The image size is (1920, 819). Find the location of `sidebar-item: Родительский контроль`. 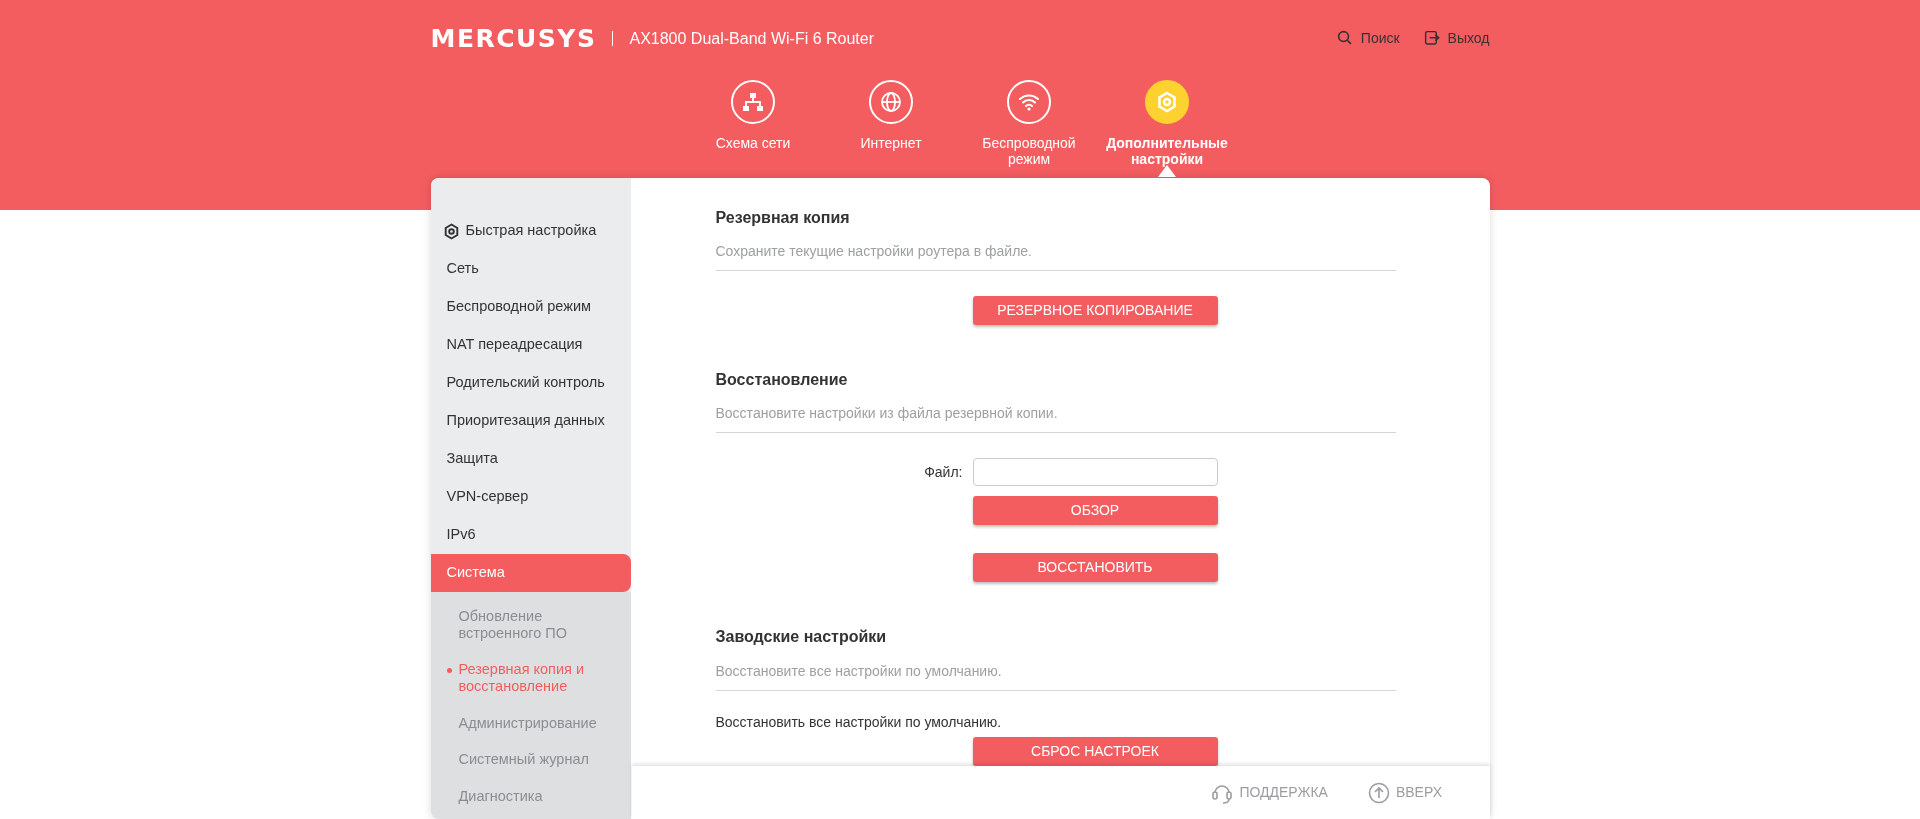

sidebar-item: Родительский контроль is located at coordinates (530, 383).